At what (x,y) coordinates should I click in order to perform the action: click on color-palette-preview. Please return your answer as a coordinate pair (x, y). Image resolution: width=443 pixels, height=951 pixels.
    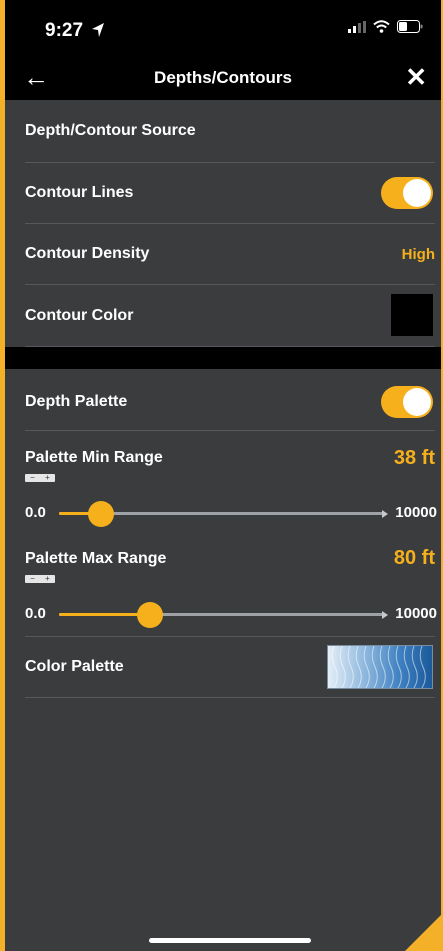
    Looking at the image, I should click on (380, 667).